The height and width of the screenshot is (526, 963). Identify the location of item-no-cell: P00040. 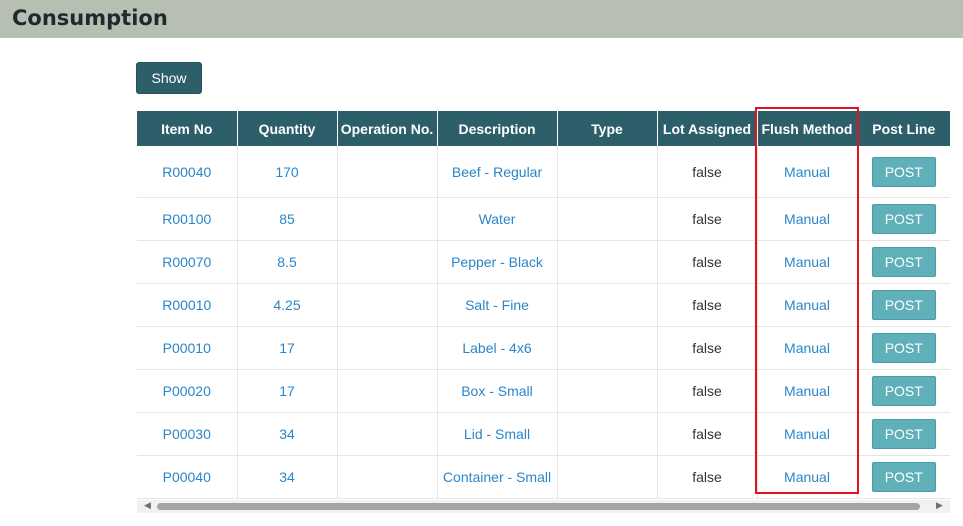
(187, 477).